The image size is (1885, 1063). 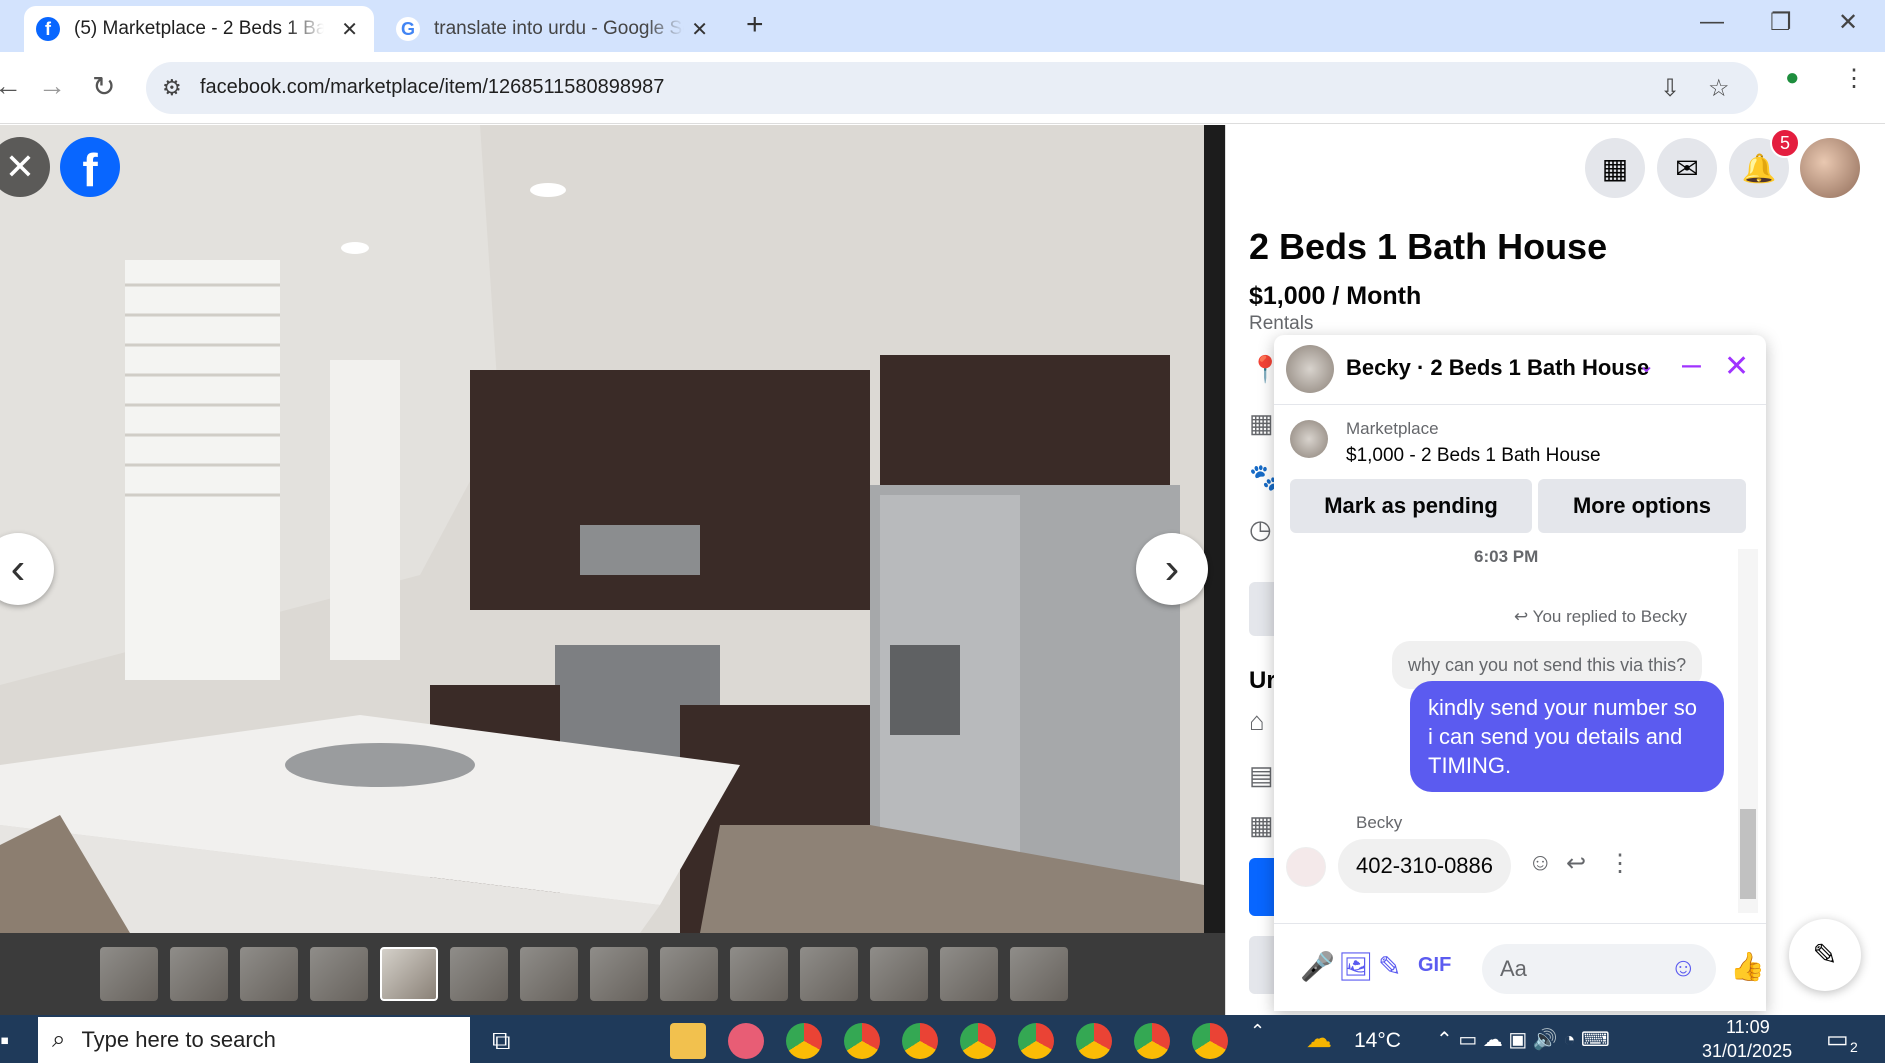 What do you see at coordinates (1615, 168) in the screenshot?
I see `menu-grid-icon: ▦` at bounding box center [1615, 168].